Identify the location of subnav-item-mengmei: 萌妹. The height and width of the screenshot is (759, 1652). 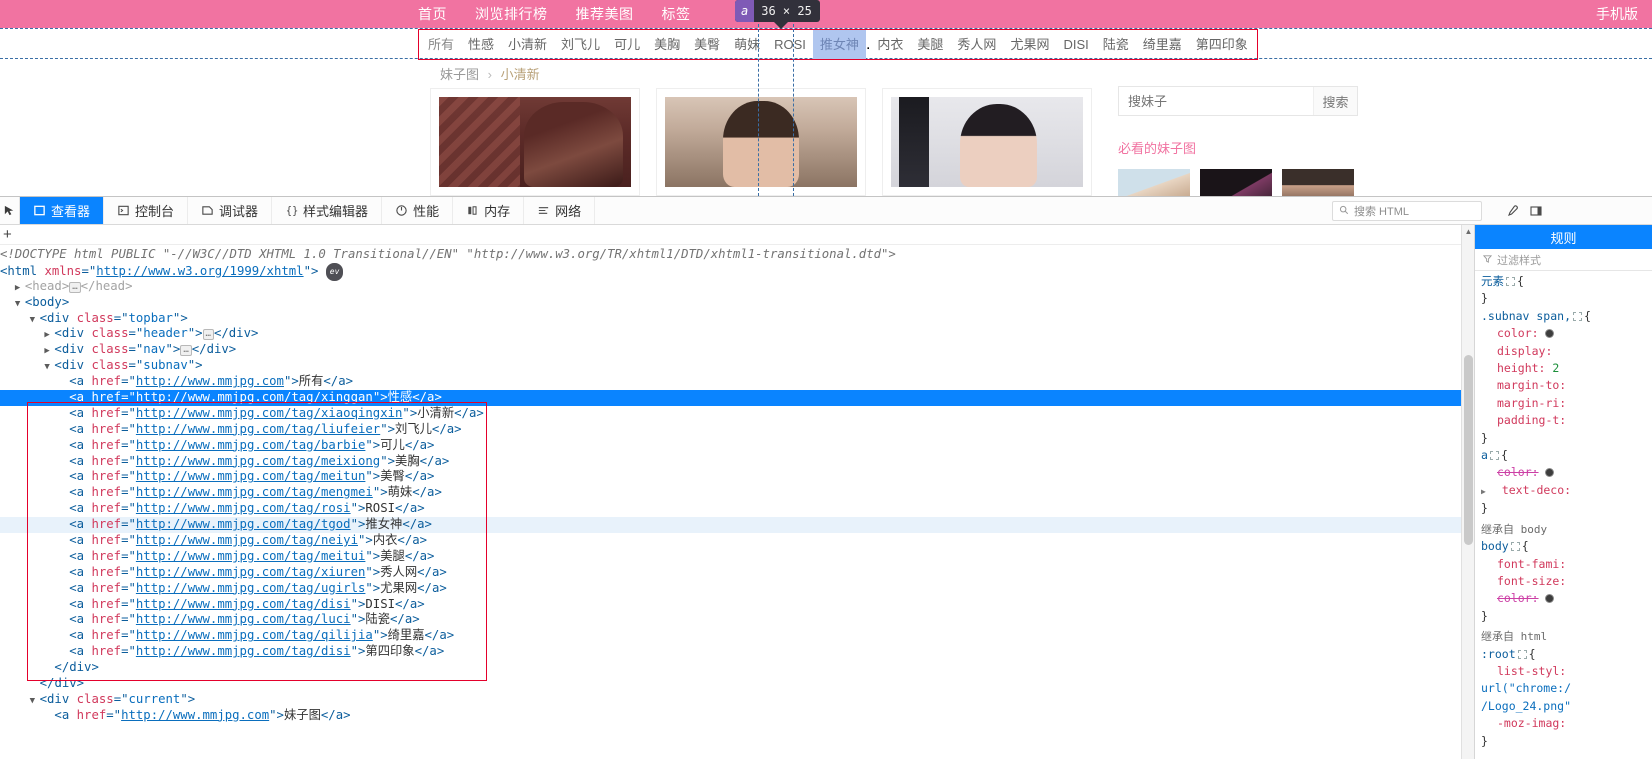
(747, 44).